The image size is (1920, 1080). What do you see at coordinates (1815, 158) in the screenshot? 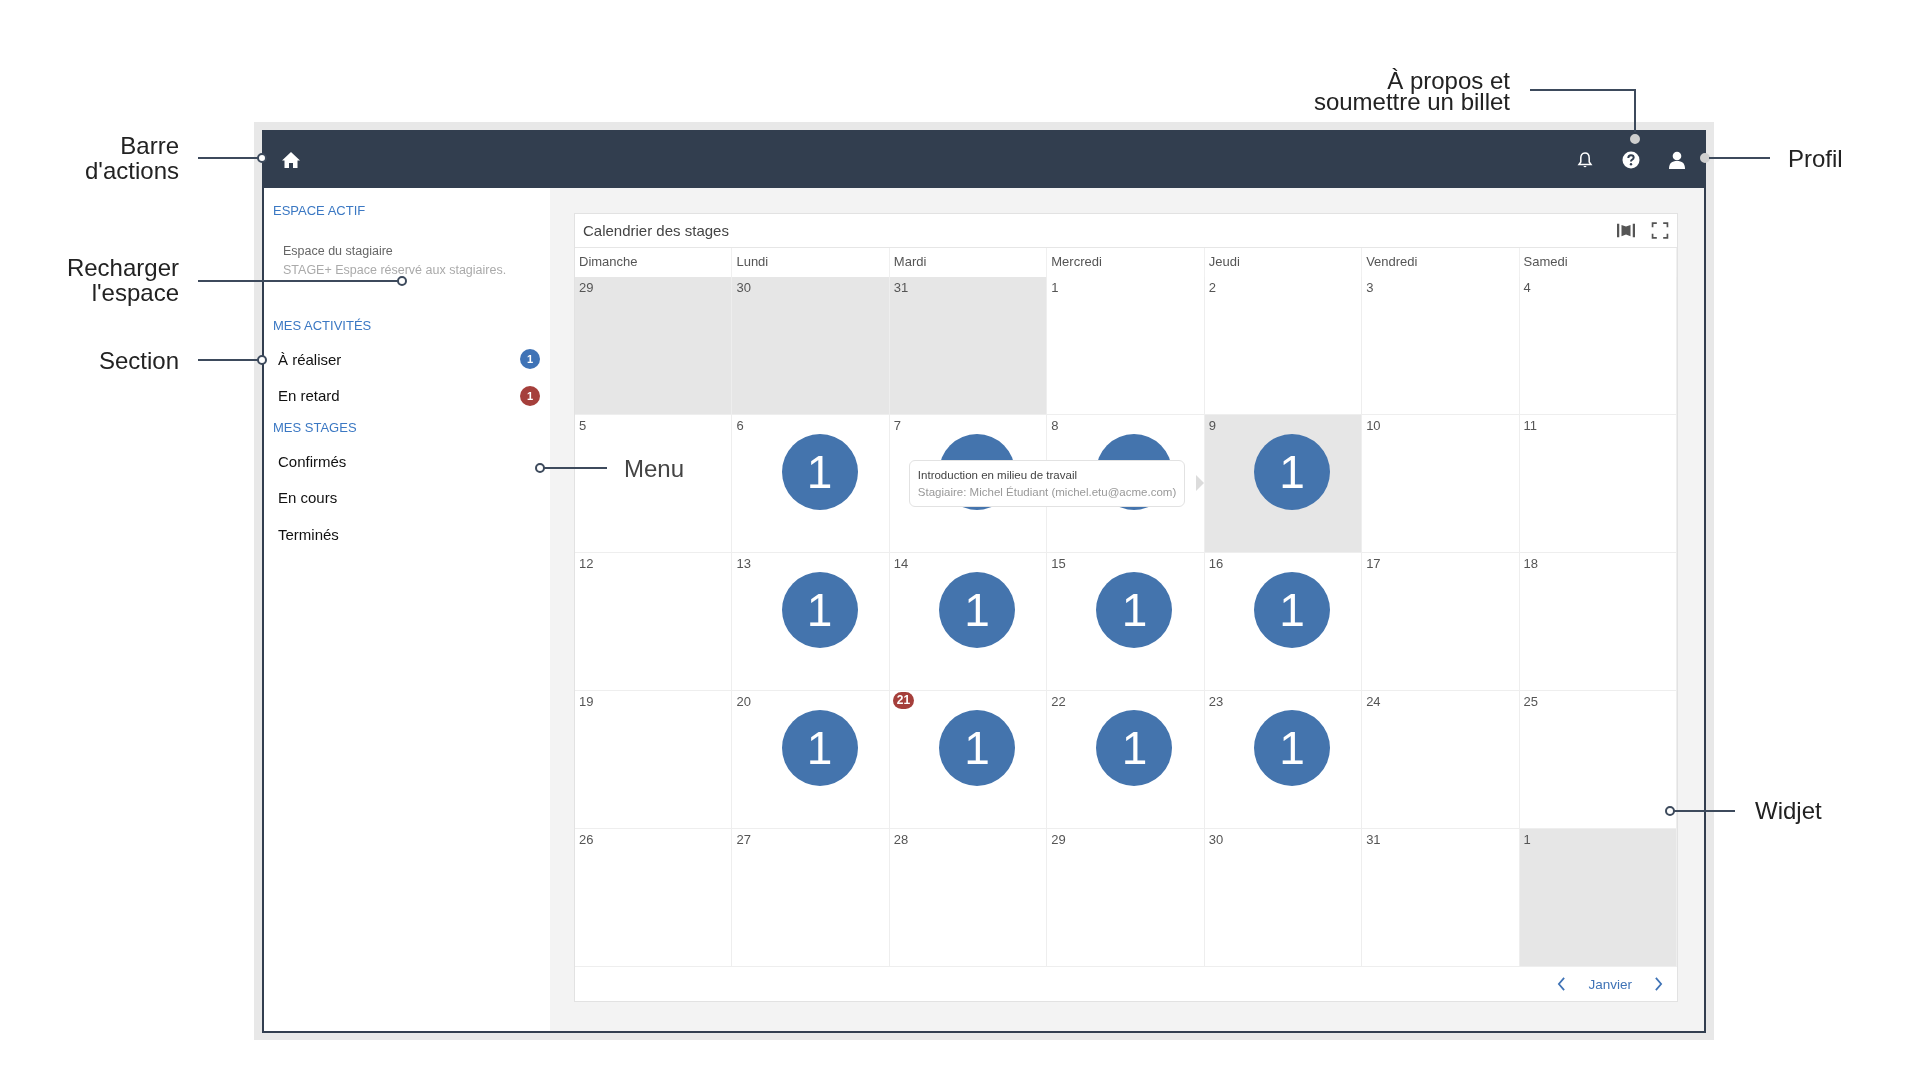
I see `callout-label: Profil` at bounding box center [1815, 158].